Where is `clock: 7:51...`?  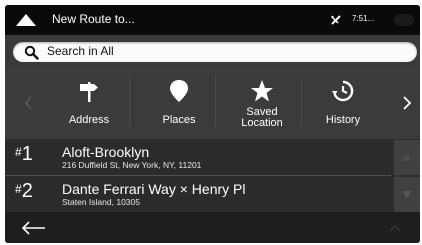 clock: 7:51... is located at coordinates (363, 18).